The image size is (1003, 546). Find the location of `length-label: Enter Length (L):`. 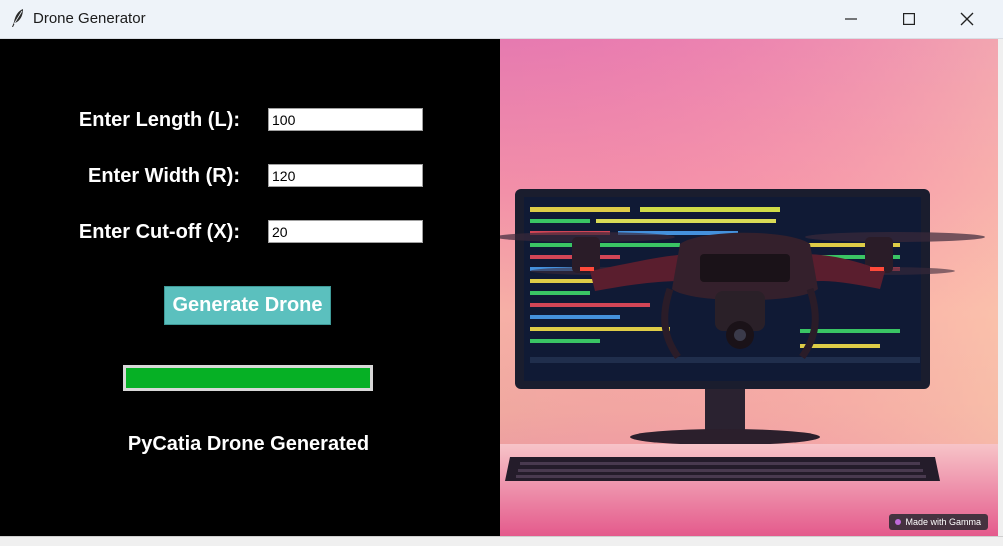

length-label: Enter Length (L): is located at coordinates (159, 120).